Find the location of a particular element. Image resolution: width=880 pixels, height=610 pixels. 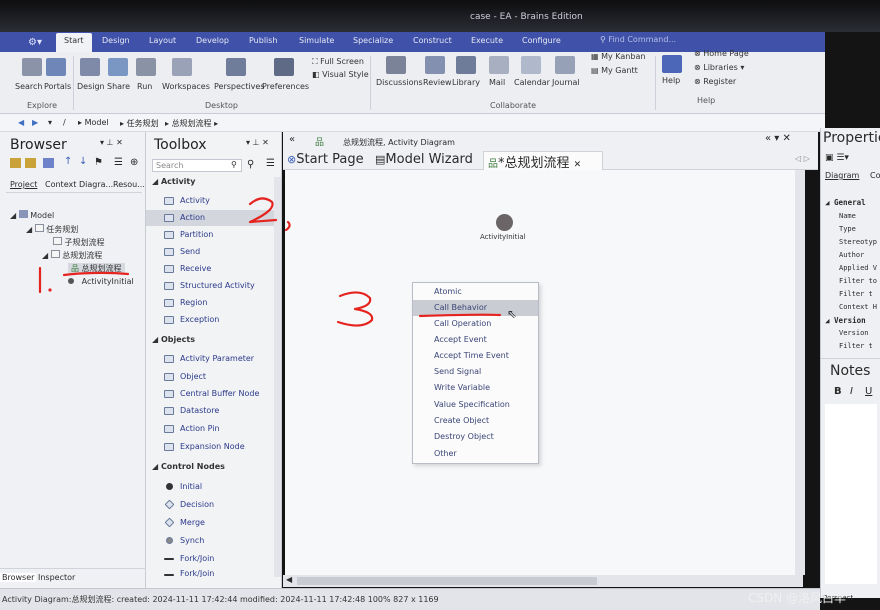

number-3-annotation is located at coordinates (355, 309).